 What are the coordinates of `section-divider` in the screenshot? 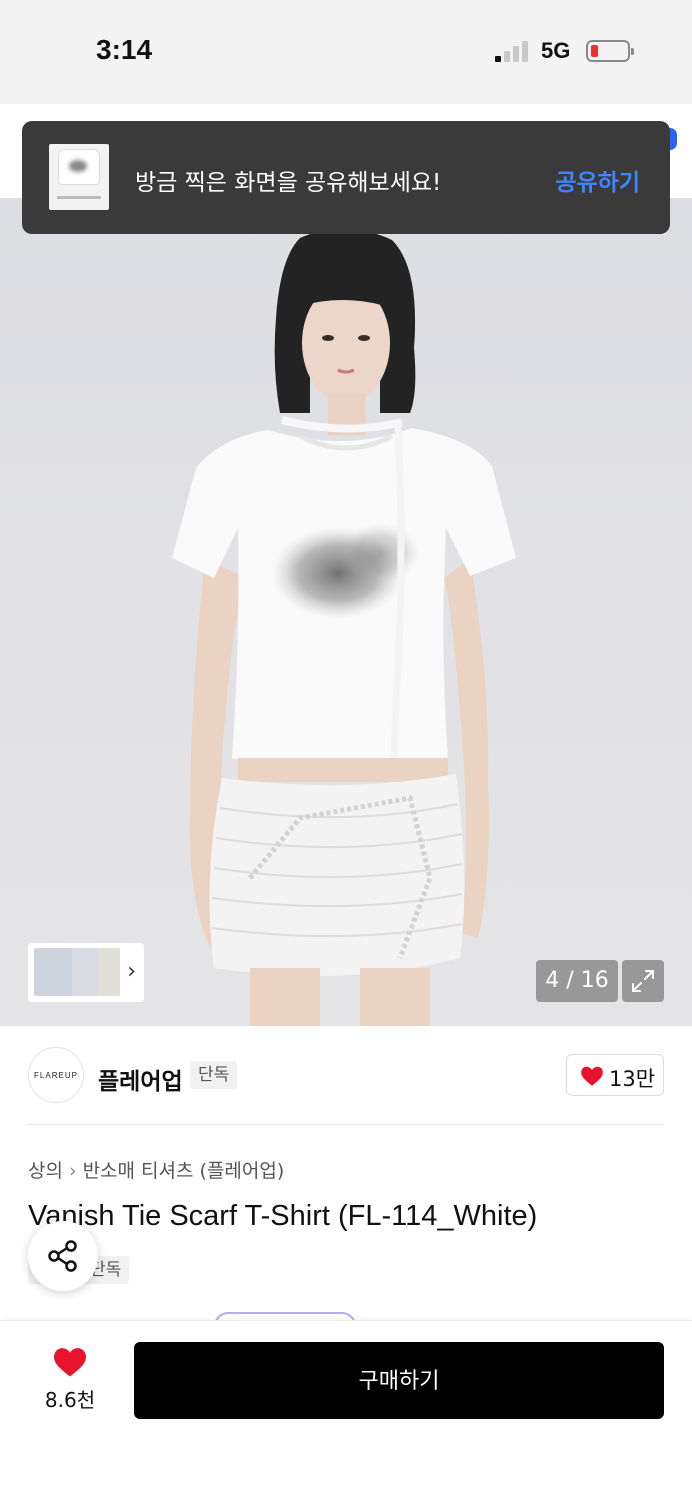 It's located at (346, 1124).